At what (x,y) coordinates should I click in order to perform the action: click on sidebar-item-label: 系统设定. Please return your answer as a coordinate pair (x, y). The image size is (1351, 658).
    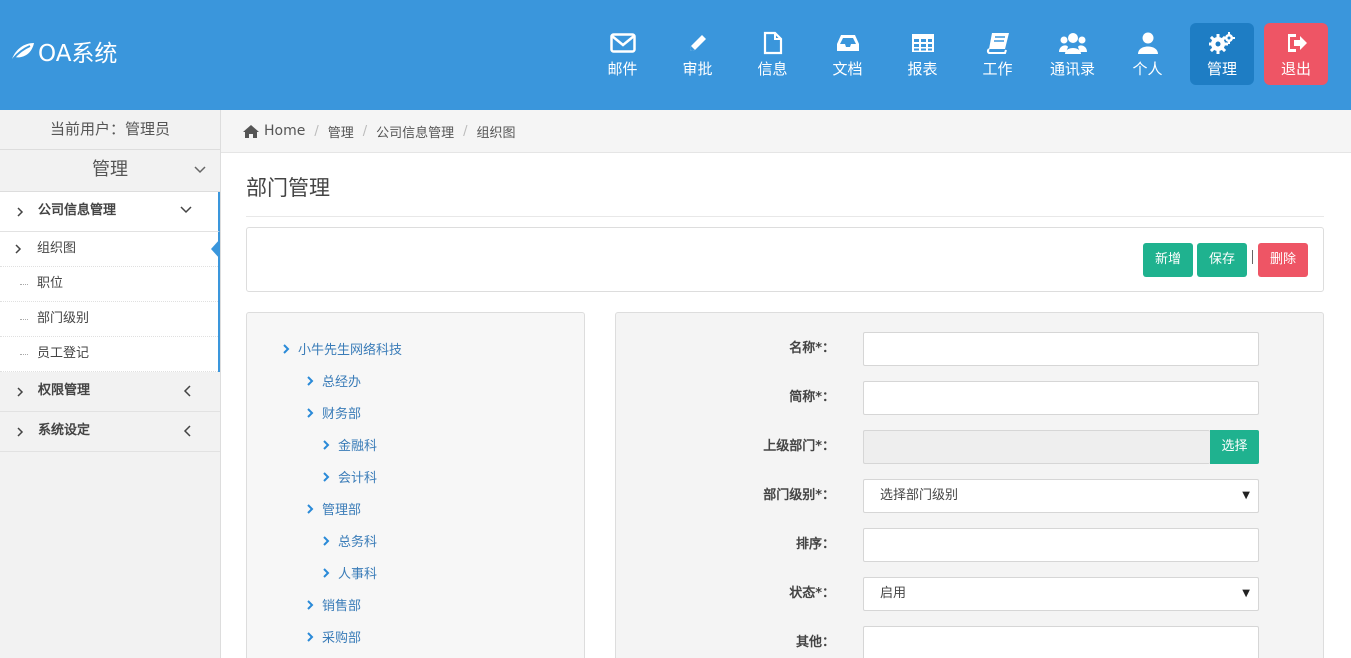
    Looking at the image, I should click on (64, 430).